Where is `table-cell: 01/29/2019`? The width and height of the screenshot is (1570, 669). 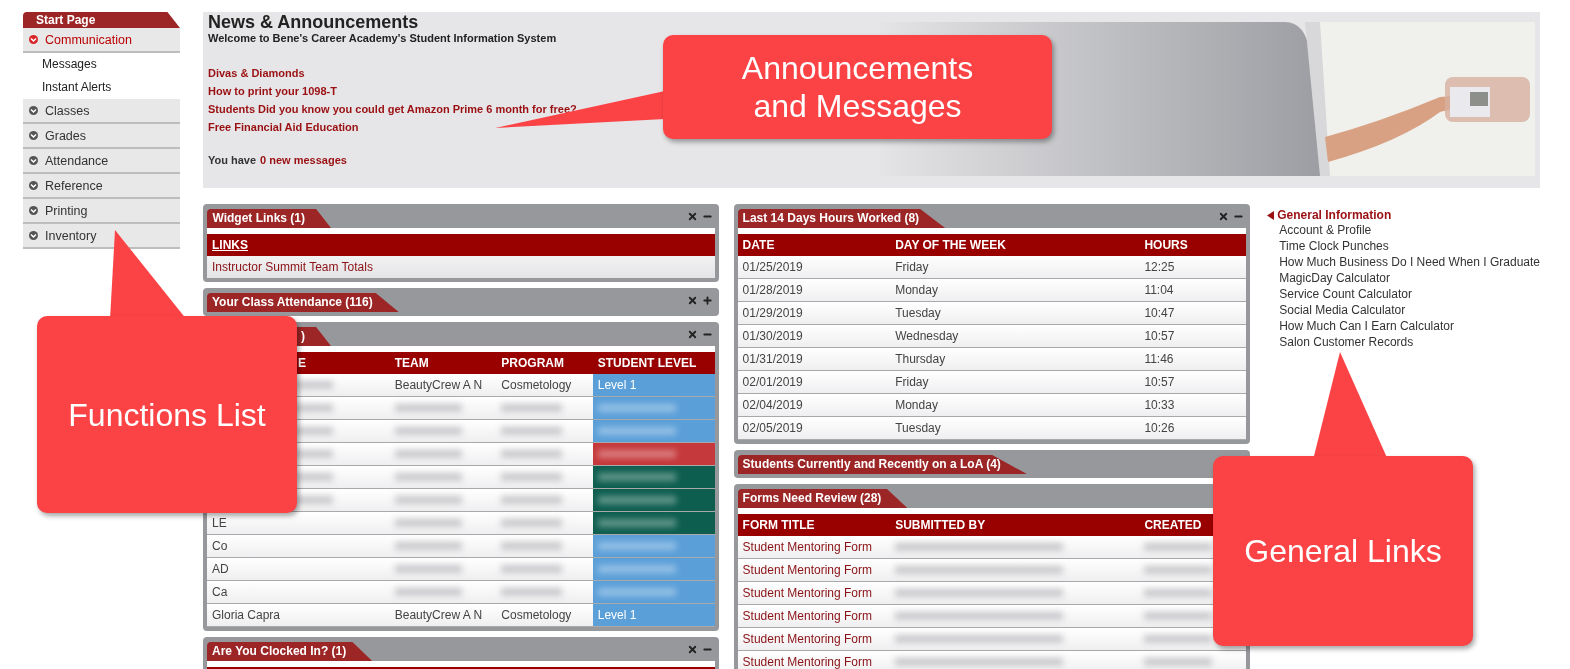 table-cell: 01/29/2019 is located at coordinates (814, 313).